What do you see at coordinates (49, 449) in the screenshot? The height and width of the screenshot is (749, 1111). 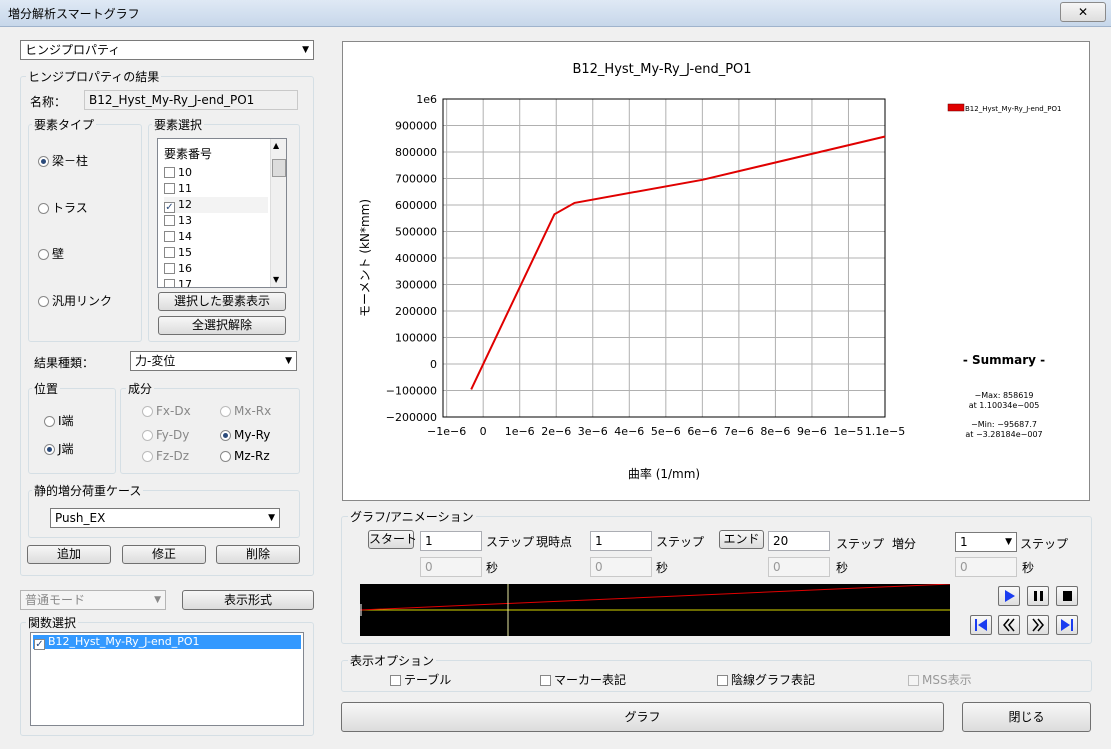 I see `position-radio-1-dot` at bounding box center [49, 449].